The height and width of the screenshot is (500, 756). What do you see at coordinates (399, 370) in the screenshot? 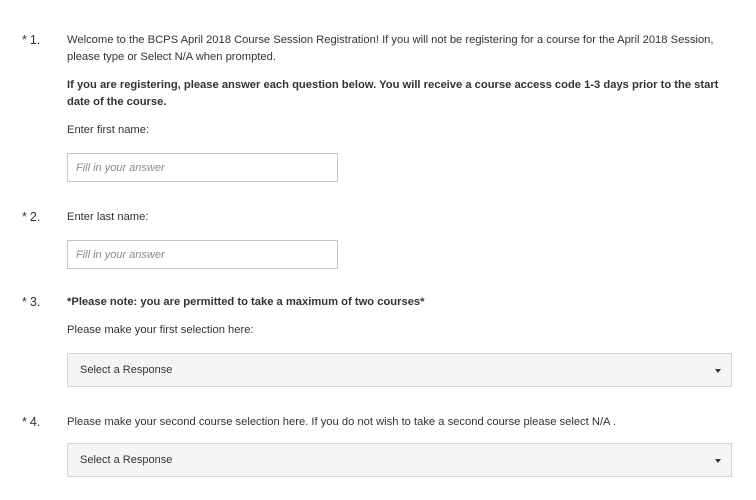
I see `first-course-select: Select a Response` at bounding box center [399, 370].